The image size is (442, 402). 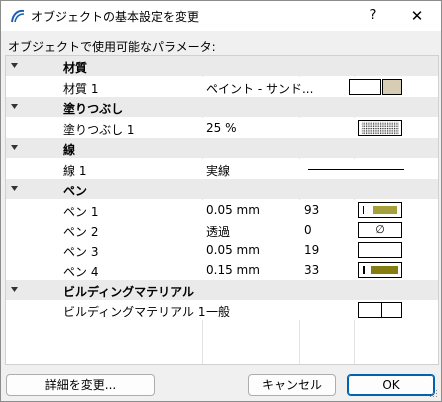 I want to click on param-row-pen-3: ペン 3 0.05 mm 19, so click(x=222, y=250).